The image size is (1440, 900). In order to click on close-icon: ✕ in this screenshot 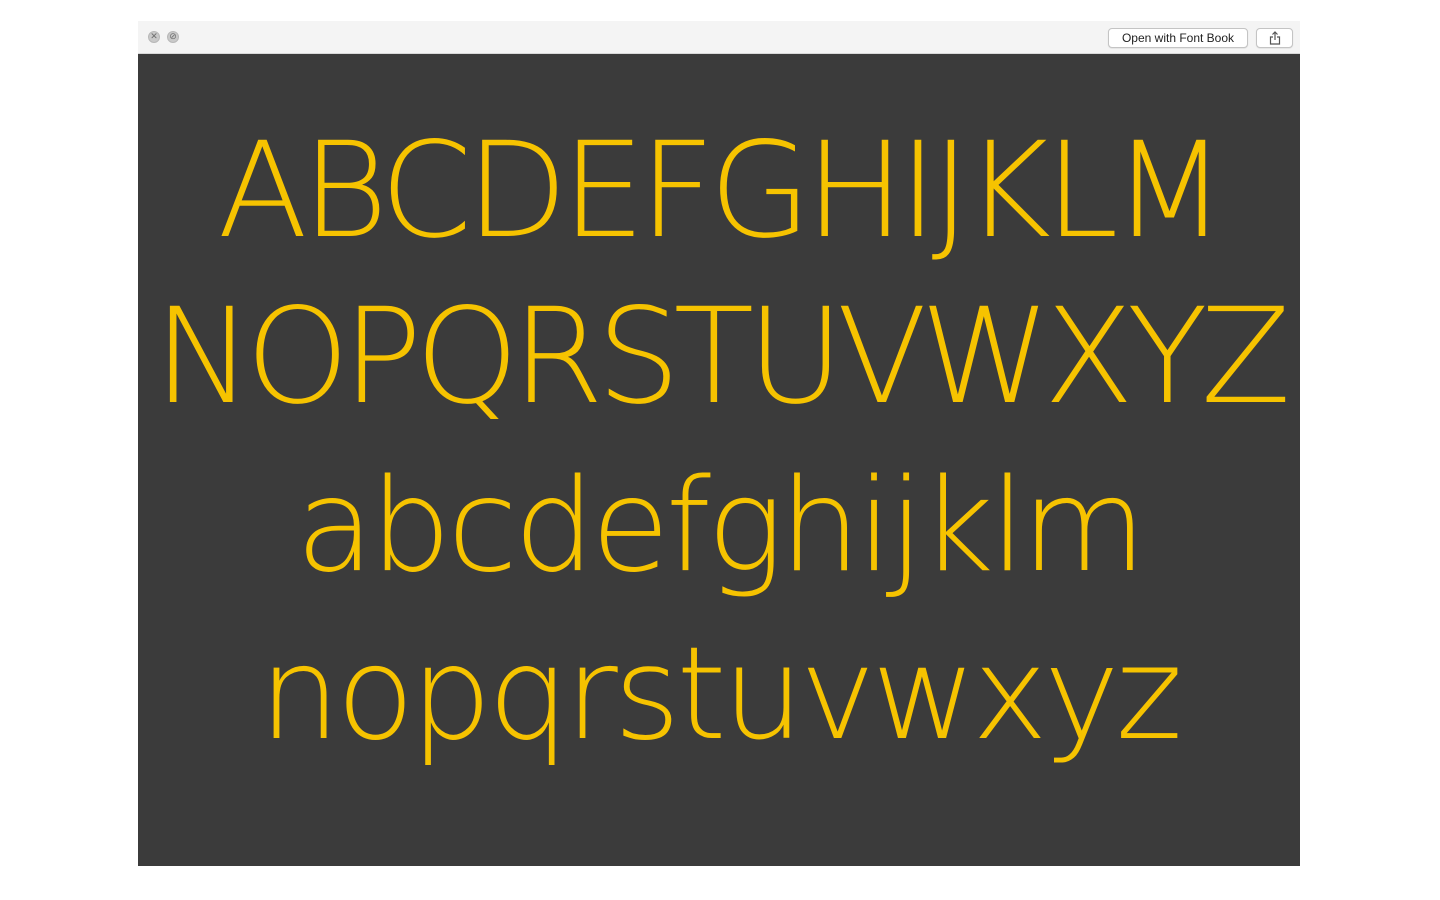, I will do `click(154, 37)`.